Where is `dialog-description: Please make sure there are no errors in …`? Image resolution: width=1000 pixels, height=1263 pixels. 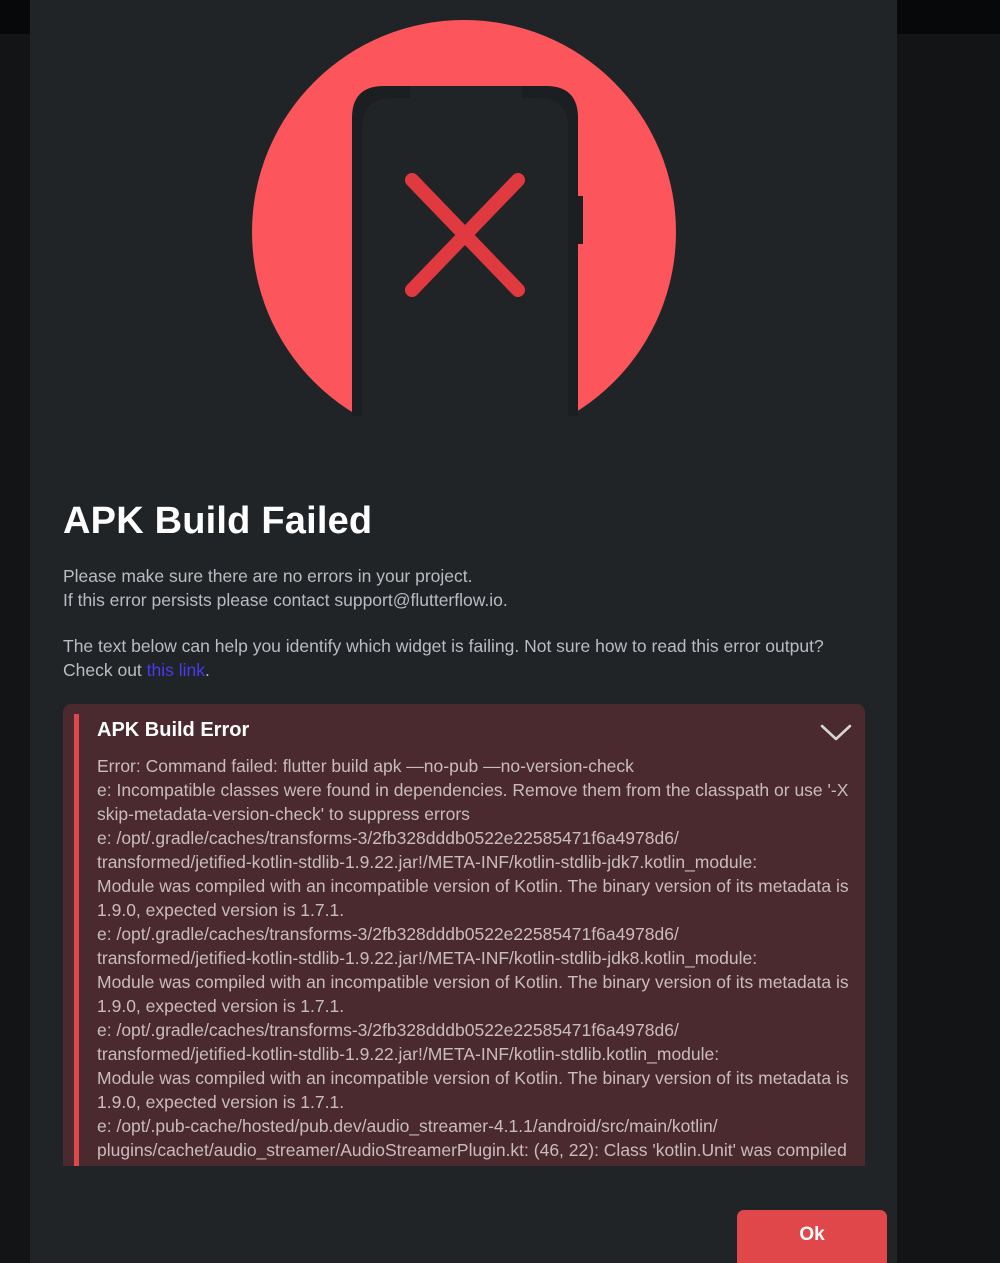
dialog-description: Please make sure there are no errors in … is located at coordinates (463, 623).